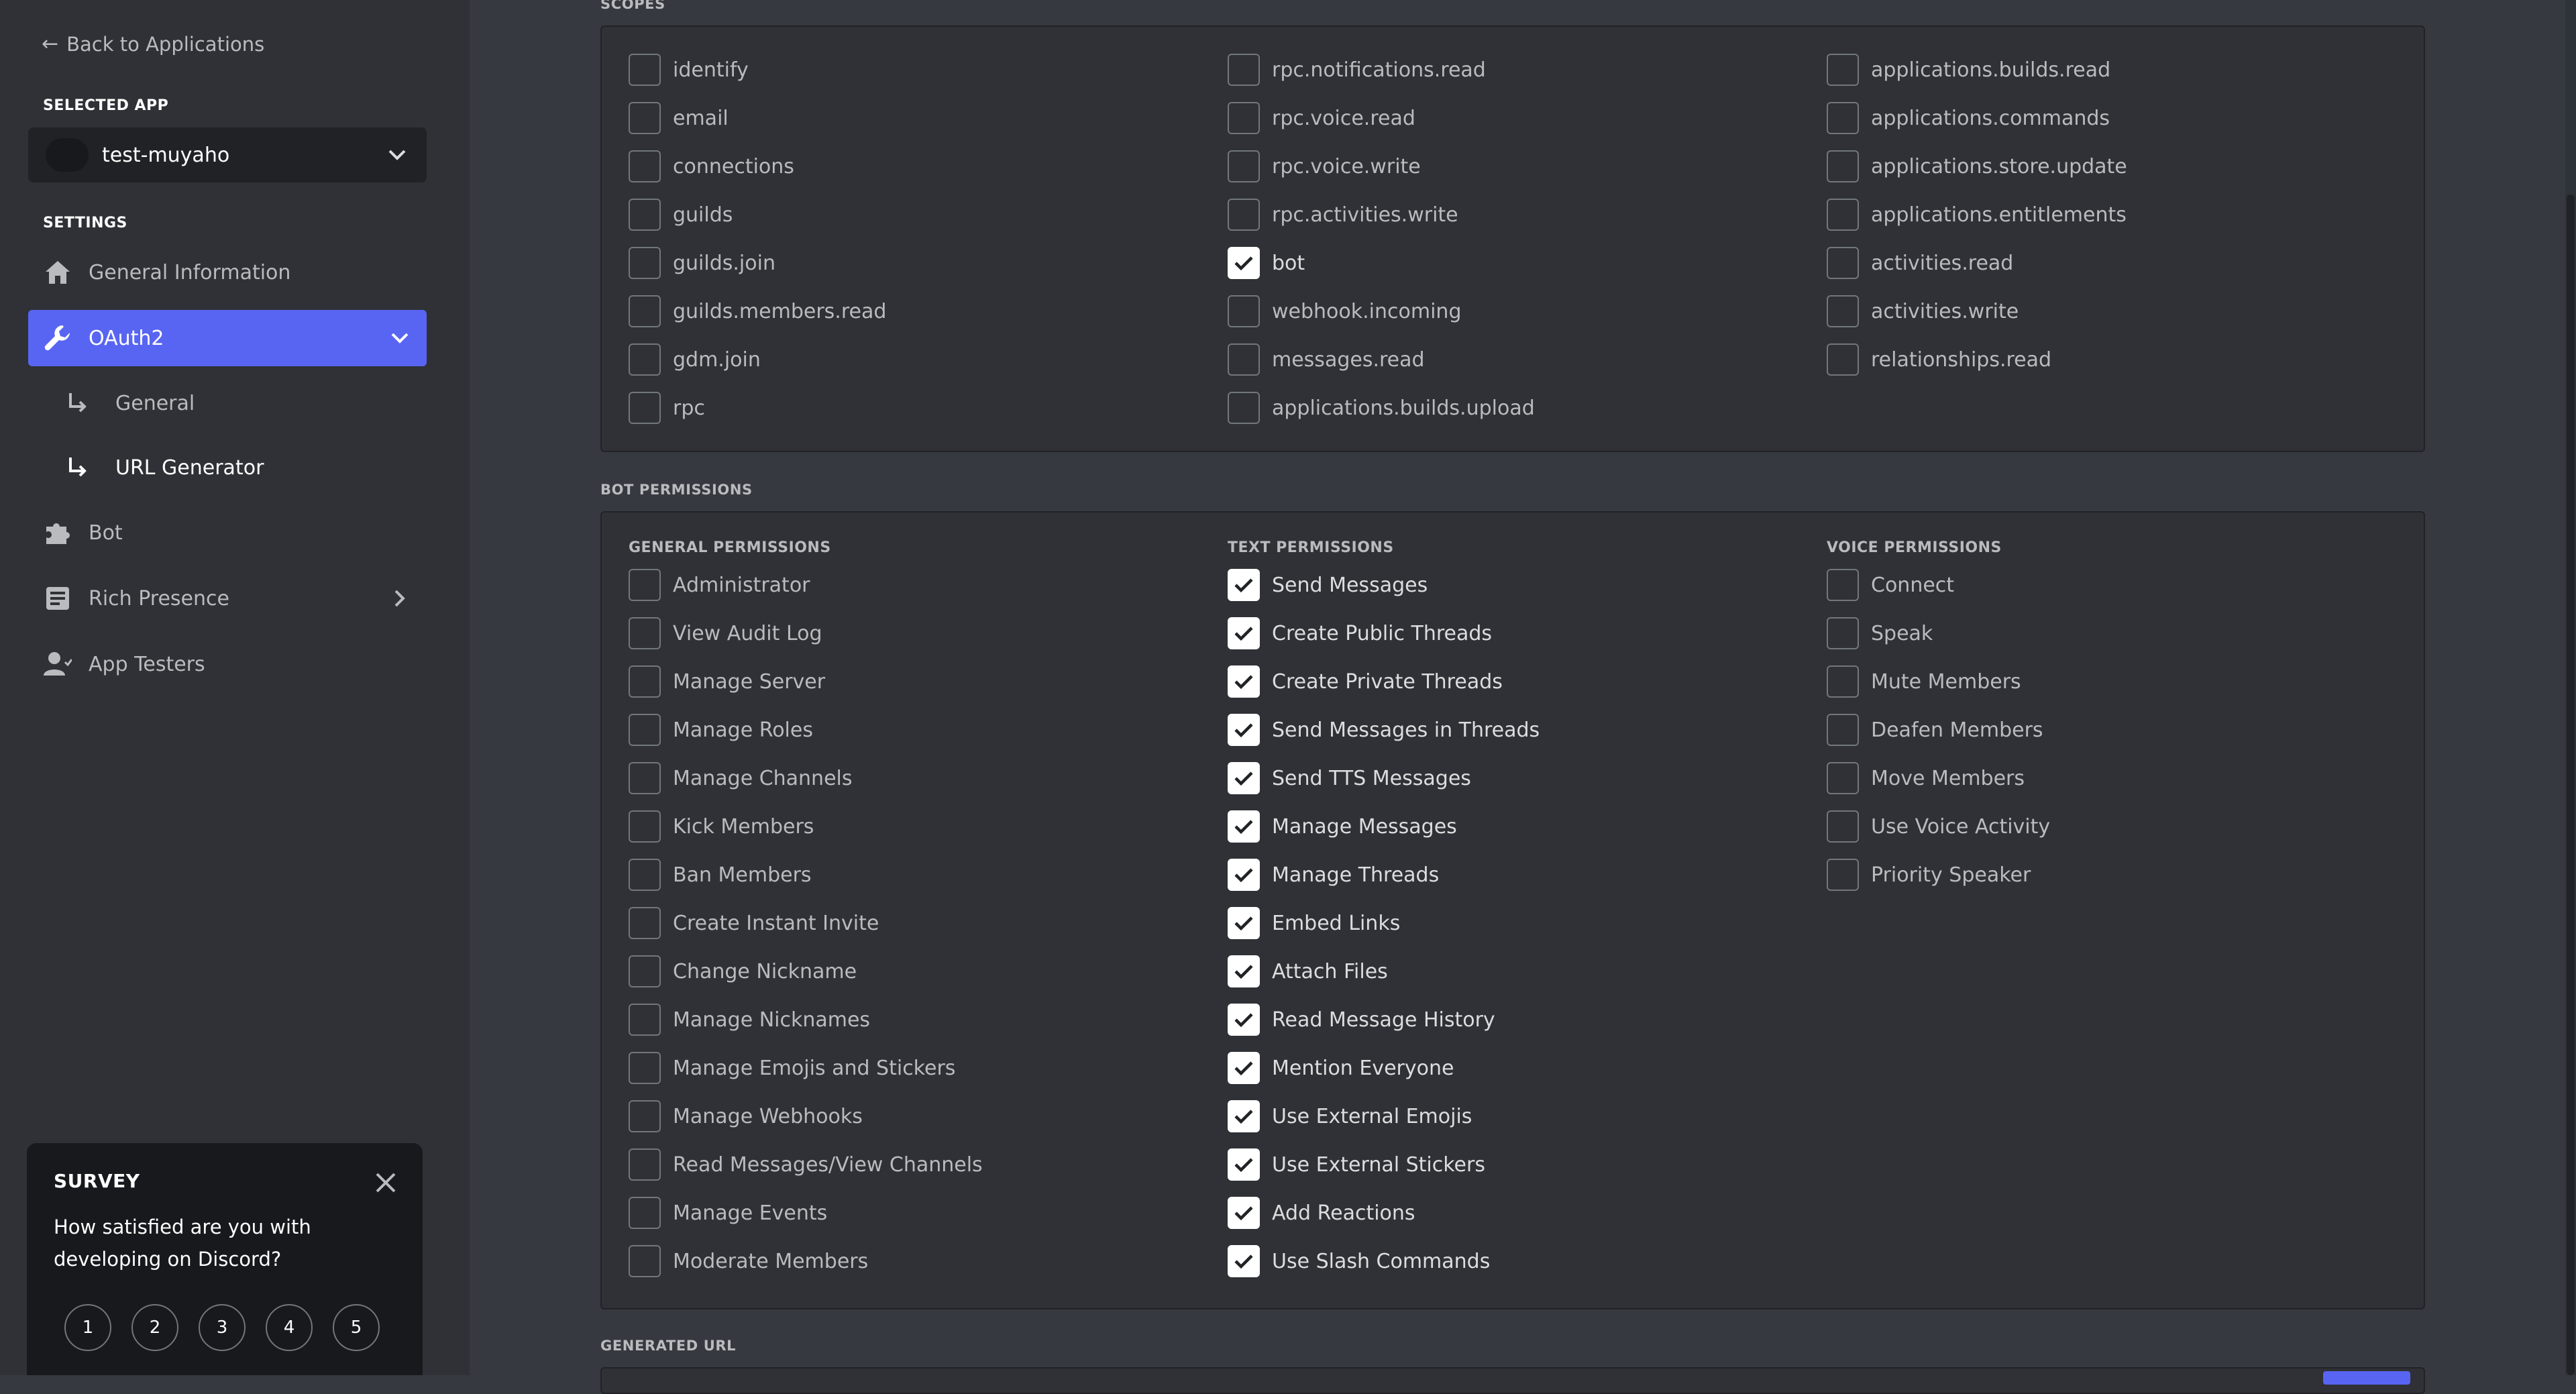  Describe the element at coordinates (1968, 69) in the screenshot. I see `checkbox-row: applications.builds.read` at that location.